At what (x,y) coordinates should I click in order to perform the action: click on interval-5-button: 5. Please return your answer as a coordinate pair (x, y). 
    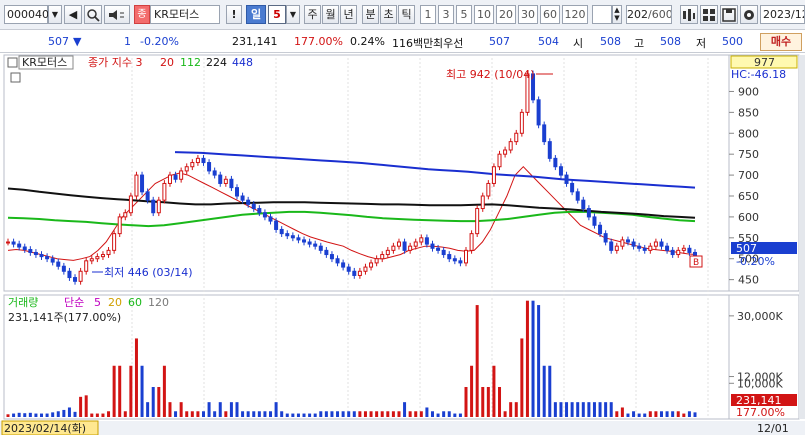
    Looking at the image, I should click on (464, 14).